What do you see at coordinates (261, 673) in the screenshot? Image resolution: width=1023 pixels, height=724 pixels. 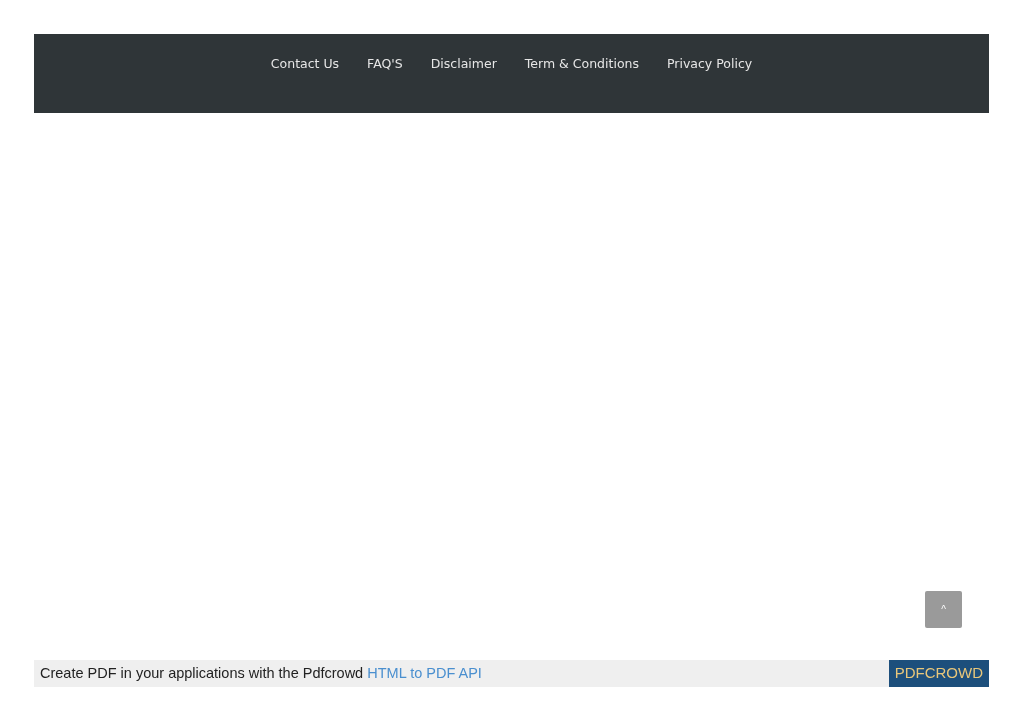 I see `banner-text: Create PDF in your applications with the Pdfcrowd HTML to PDF API` at bounding box center [261, 673].